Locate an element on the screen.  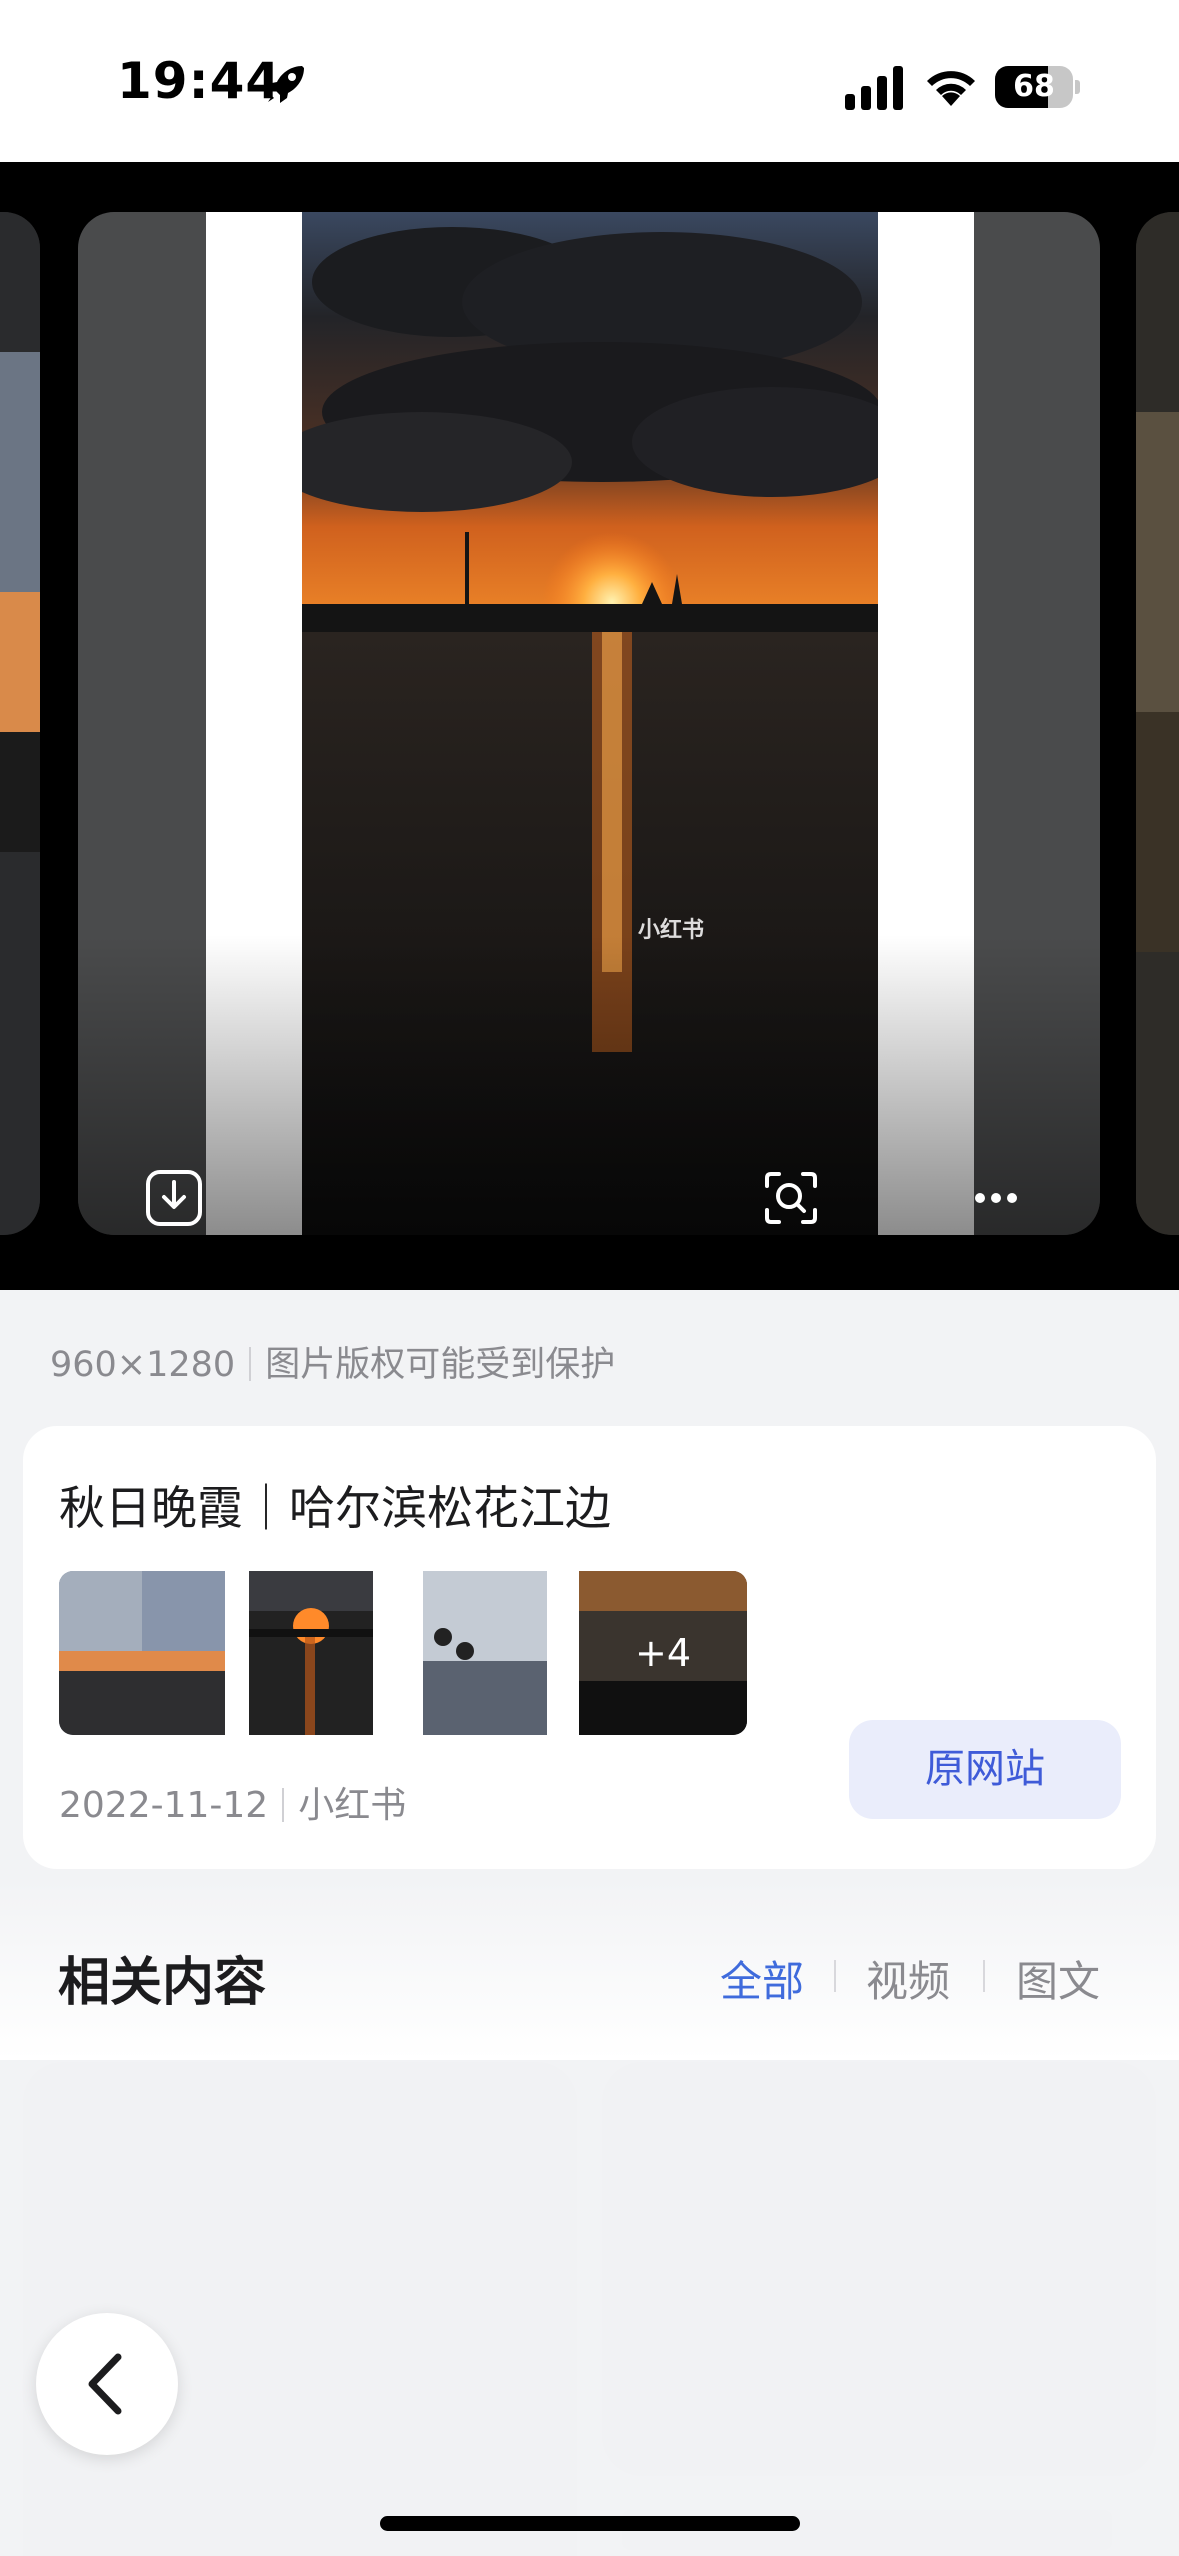
download-icon is located at coordinates (174, 1198).